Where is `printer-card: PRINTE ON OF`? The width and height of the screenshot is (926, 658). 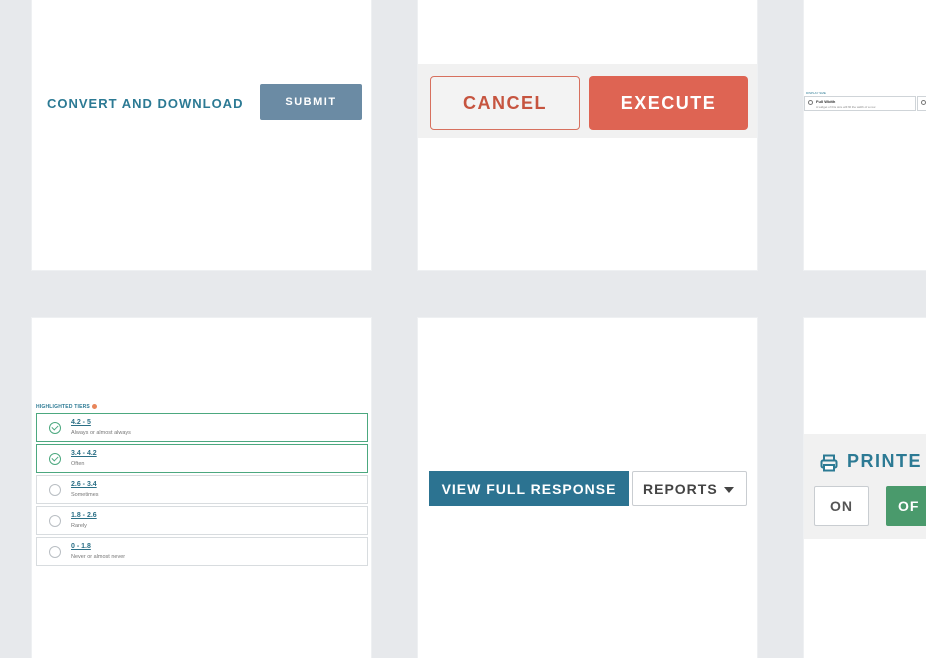 printer-card: PRINTE ON OF is located at coordinates (865, 488).